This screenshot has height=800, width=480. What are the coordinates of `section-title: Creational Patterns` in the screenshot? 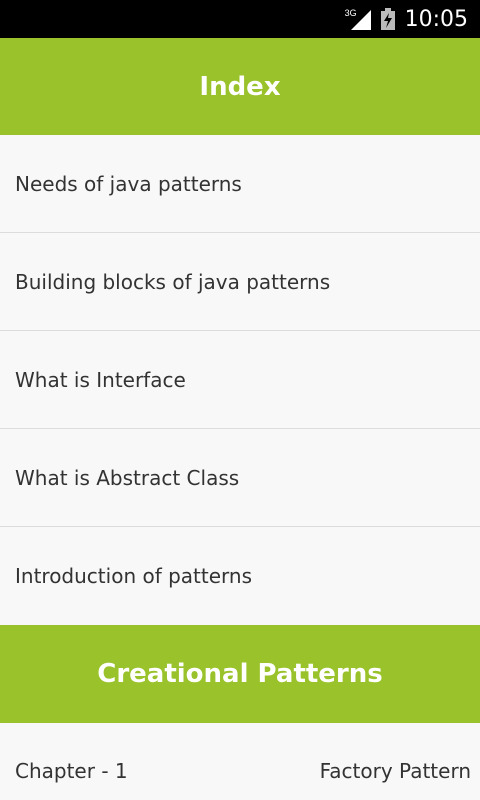 It's located at (240, 674).